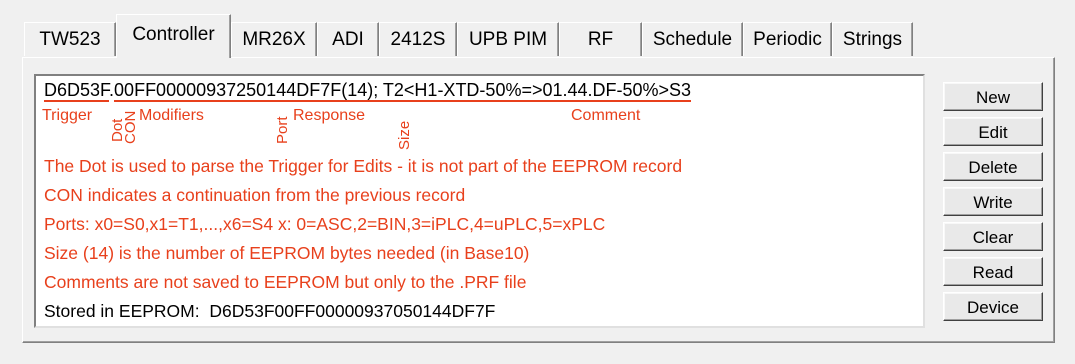 Image resolution: width=1075 pixels, height=364 pixels. What do you see at coordinates (600, 39) in the screenshot?
I see `tab-rf: RF` at bounding box center [600, 39].